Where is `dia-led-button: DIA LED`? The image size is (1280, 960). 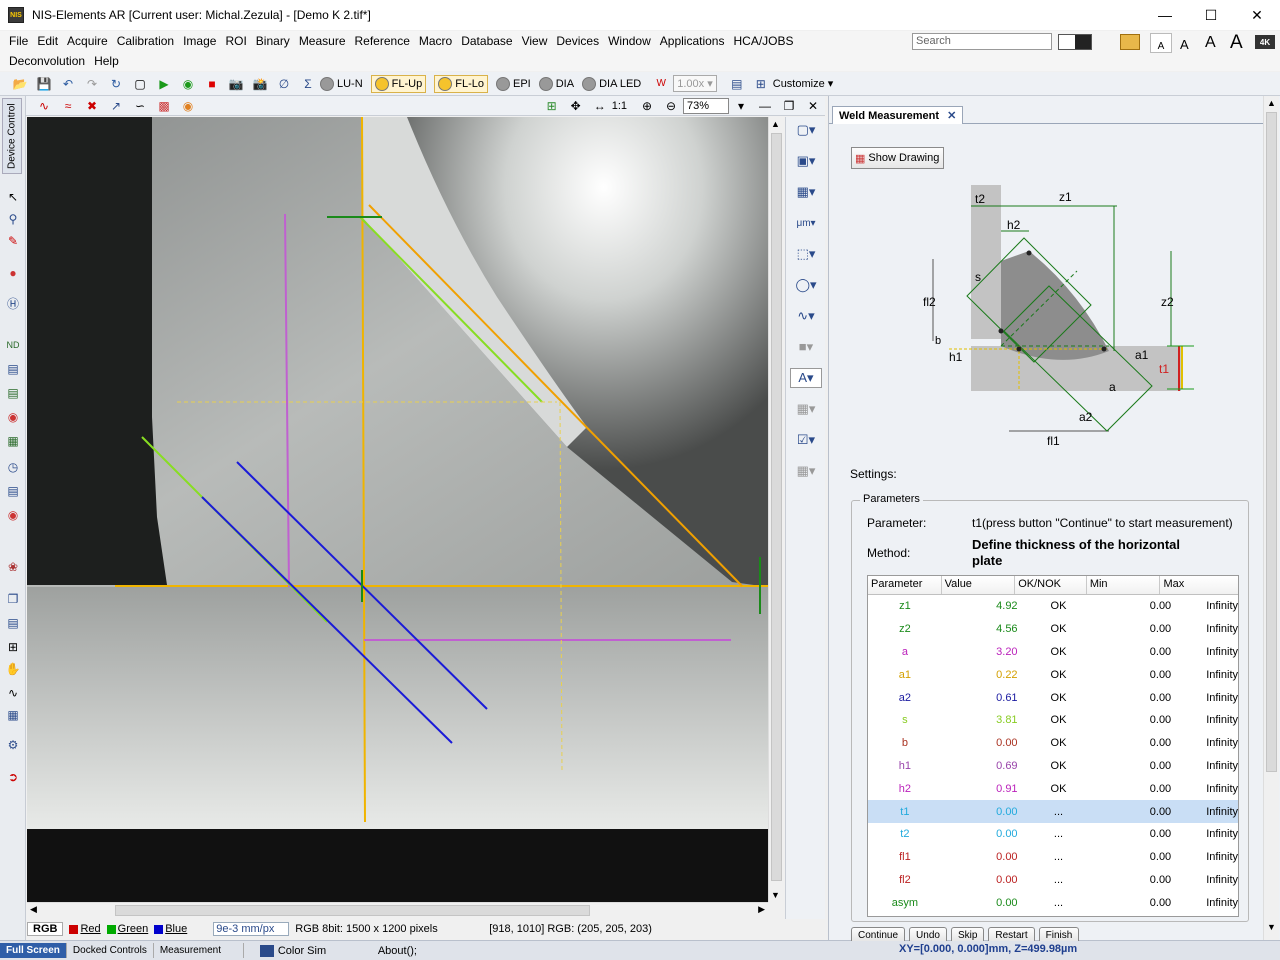
dia-led-button: DIA LED is located at coordinates (611, 83).